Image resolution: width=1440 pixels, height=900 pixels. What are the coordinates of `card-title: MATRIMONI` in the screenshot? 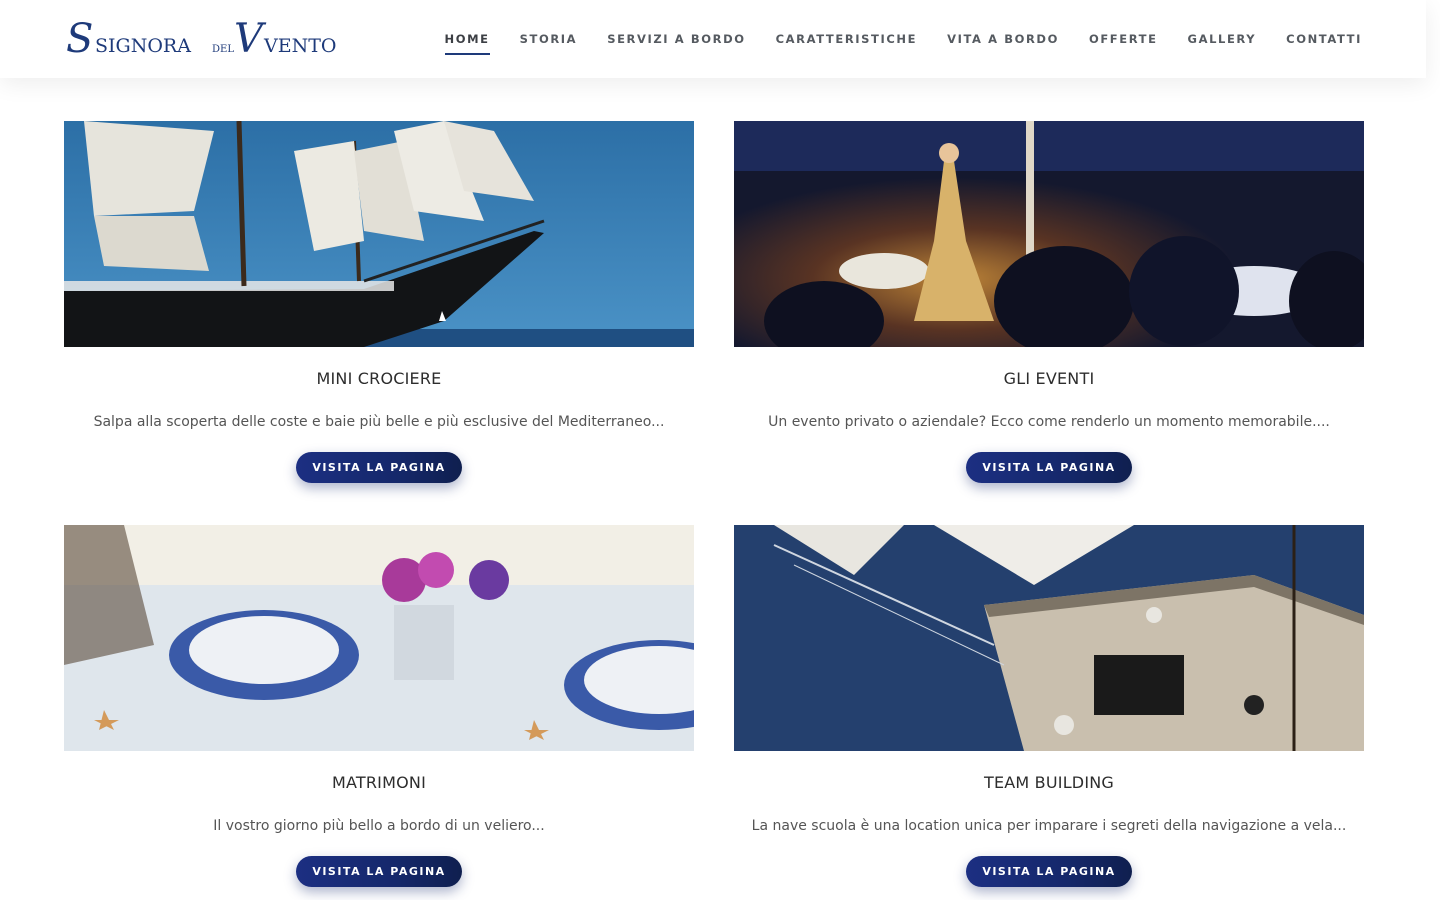 It's located at (378, 782).